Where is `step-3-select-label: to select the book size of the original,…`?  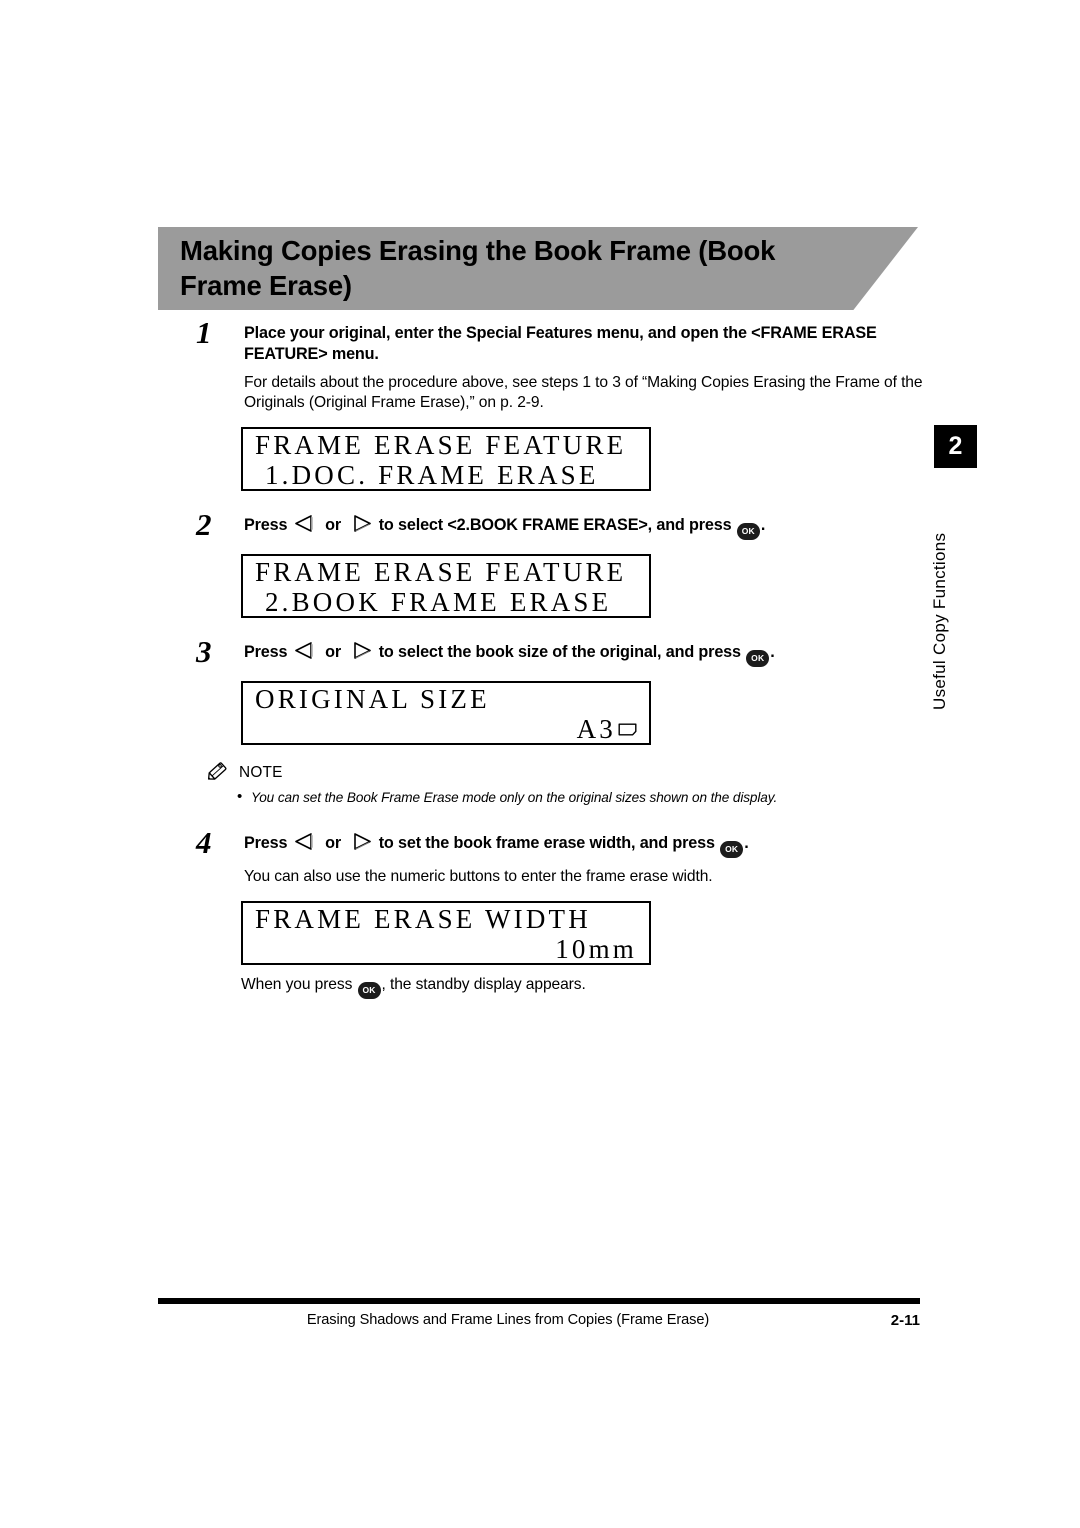
step-3-select-label: to select the book size of the original,… is located at coordinates (559, 652).